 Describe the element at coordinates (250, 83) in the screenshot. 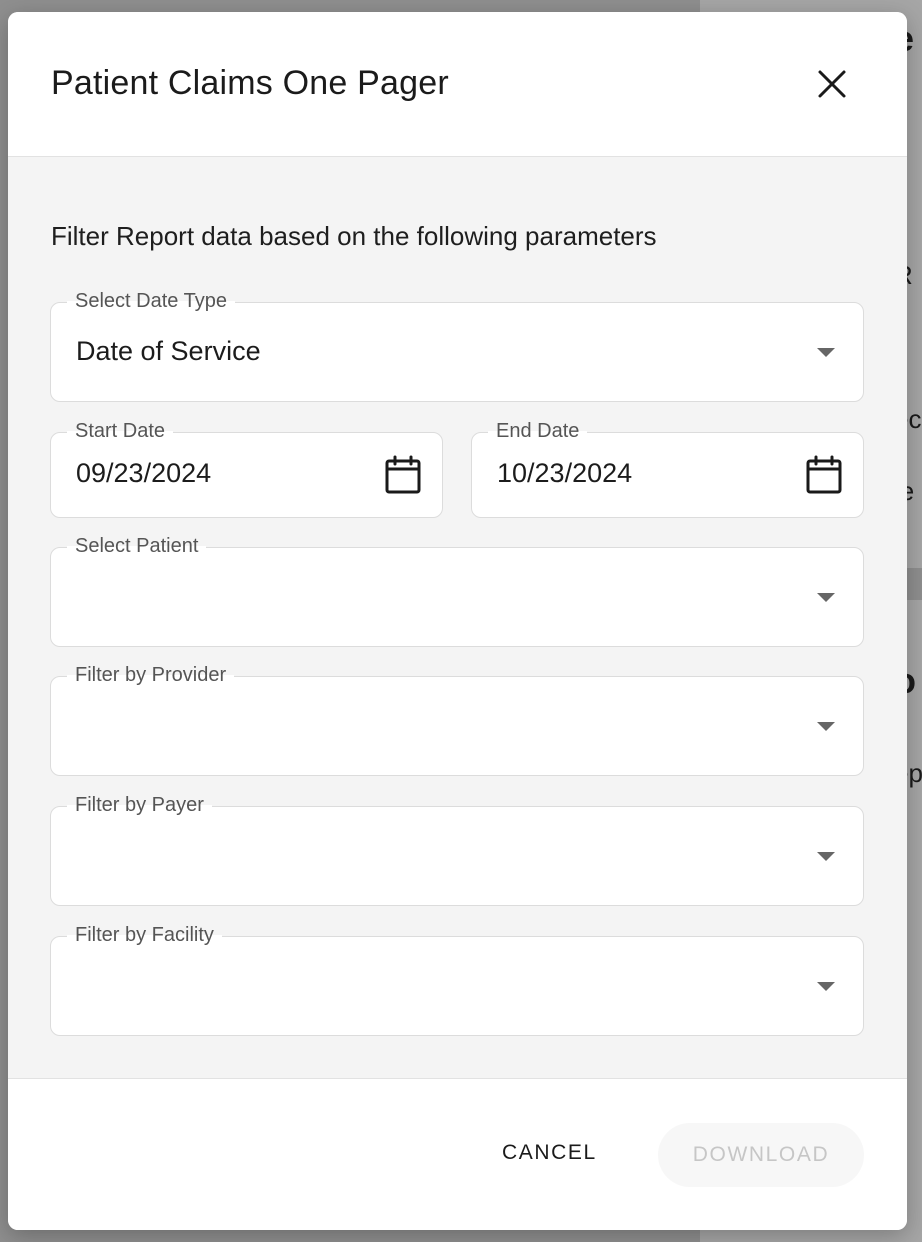

I see `dialog-title: Patient Claims One Pager` at that location.